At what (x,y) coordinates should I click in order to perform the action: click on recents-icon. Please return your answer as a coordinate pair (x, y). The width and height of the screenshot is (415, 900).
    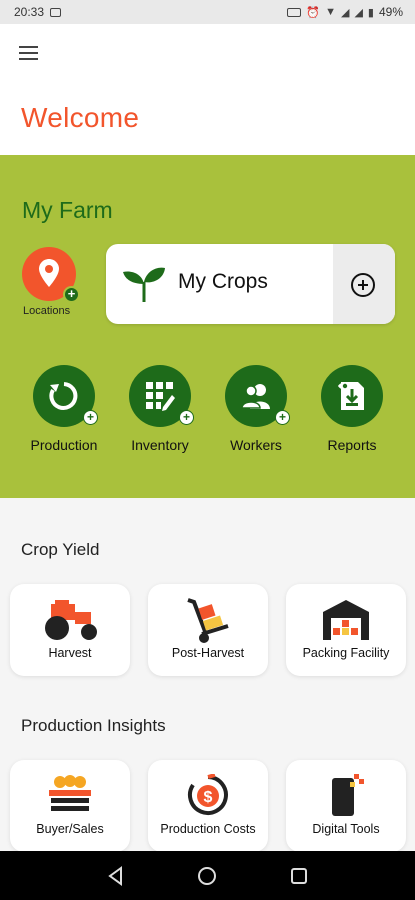
    Looking at the image, I should click on (299, 876).